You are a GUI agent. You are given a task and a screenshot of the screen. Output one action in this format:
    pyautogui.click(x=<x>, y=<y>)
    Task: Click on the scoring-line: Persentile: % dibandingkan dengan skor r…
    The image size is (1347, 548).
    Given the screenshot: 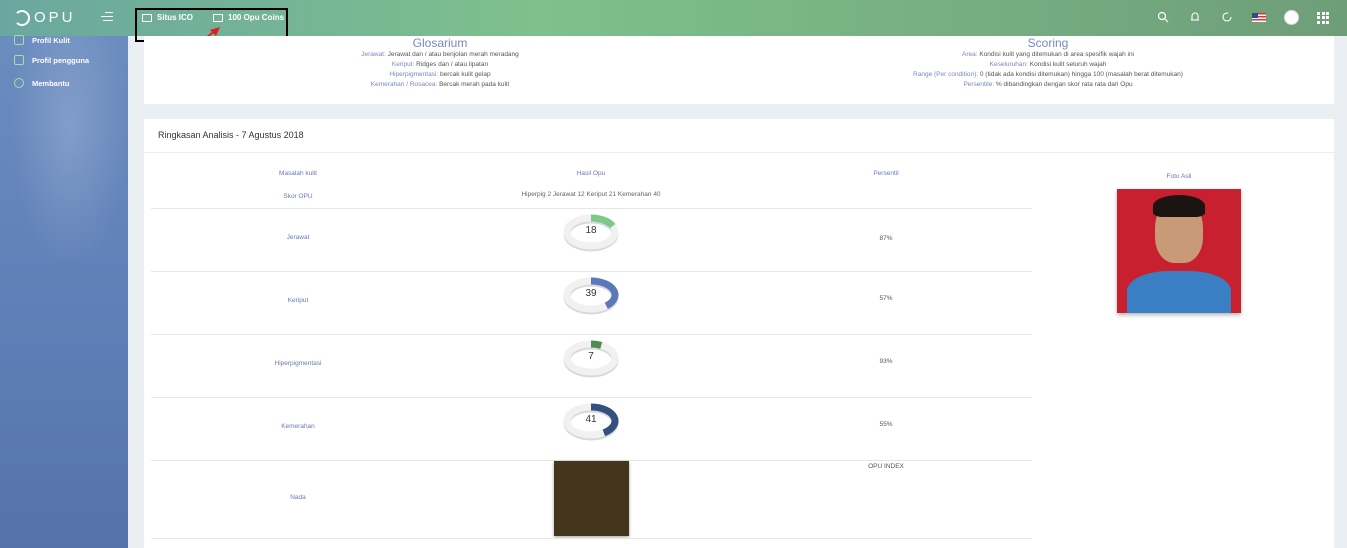 What is the action you would take?
    pyautogui.click(x=1048, y=84)
    